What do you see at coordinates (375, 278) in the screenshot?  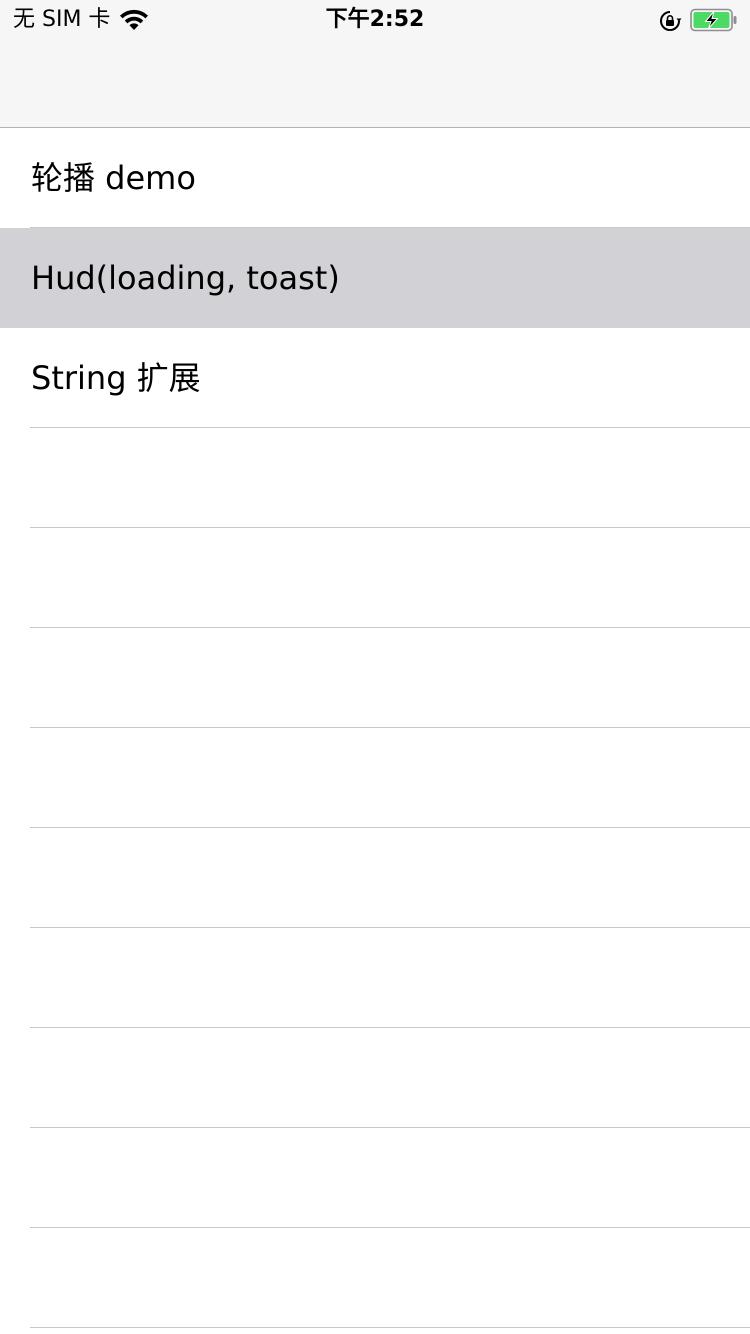 I see `table-row: Hud(loading, toast)` at bounding box center [375, 278].